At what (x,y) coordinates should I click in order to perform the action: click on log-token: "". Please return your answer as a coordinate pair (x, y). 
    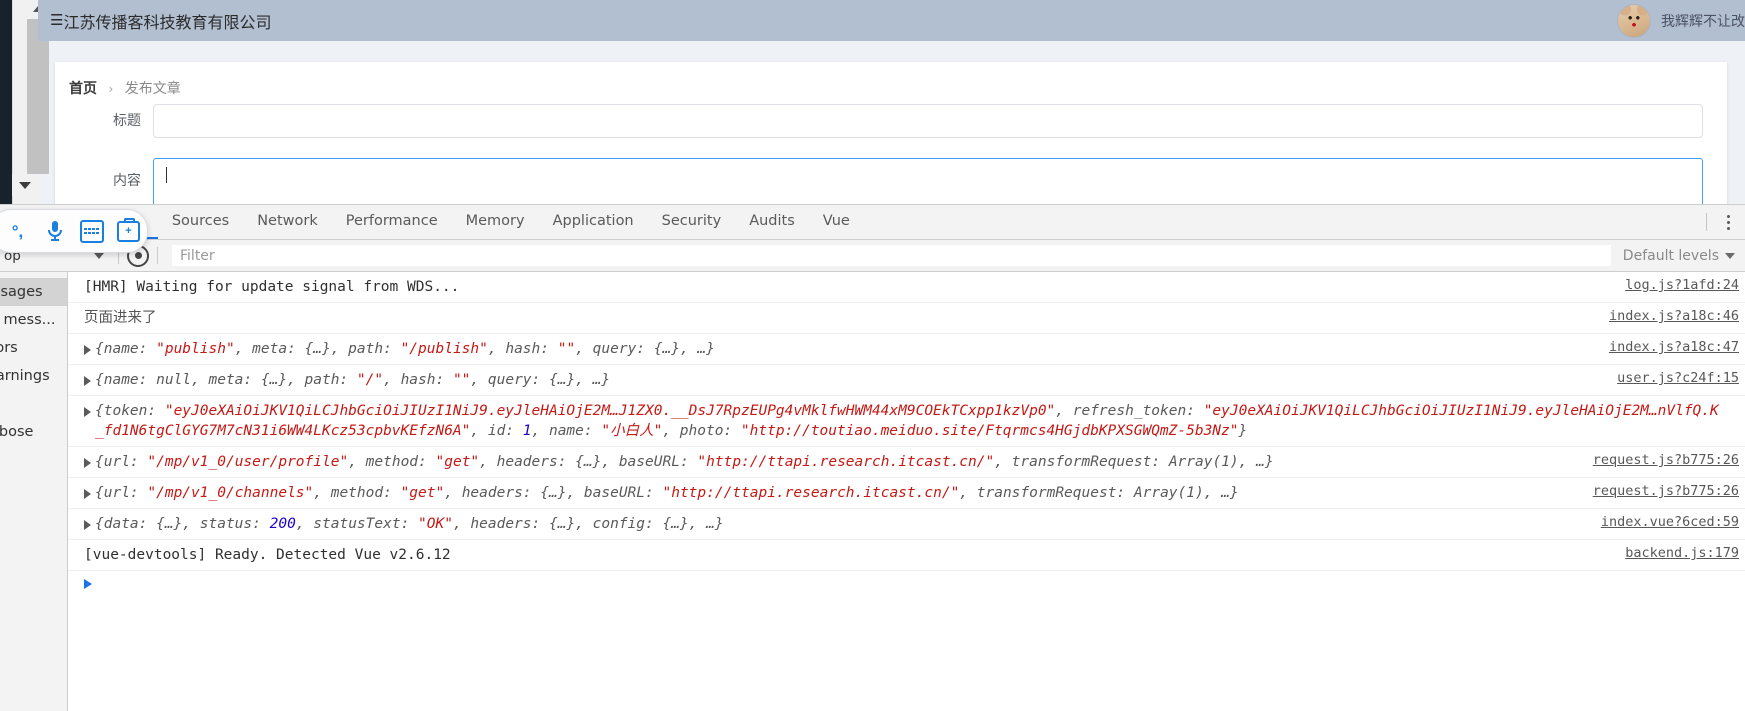
    Looking at the image, I should click on (566, 349).